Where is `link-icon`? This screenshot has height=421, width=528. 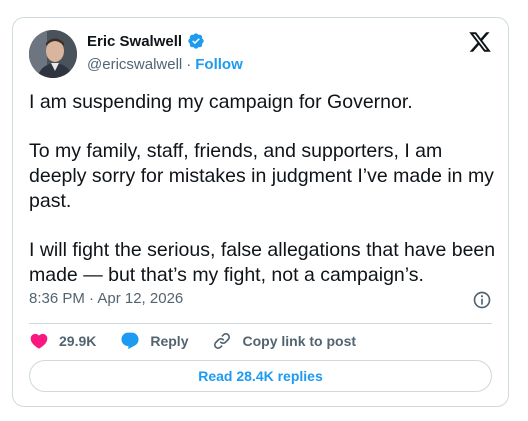 link-icon is located at coordinates (222, 341).